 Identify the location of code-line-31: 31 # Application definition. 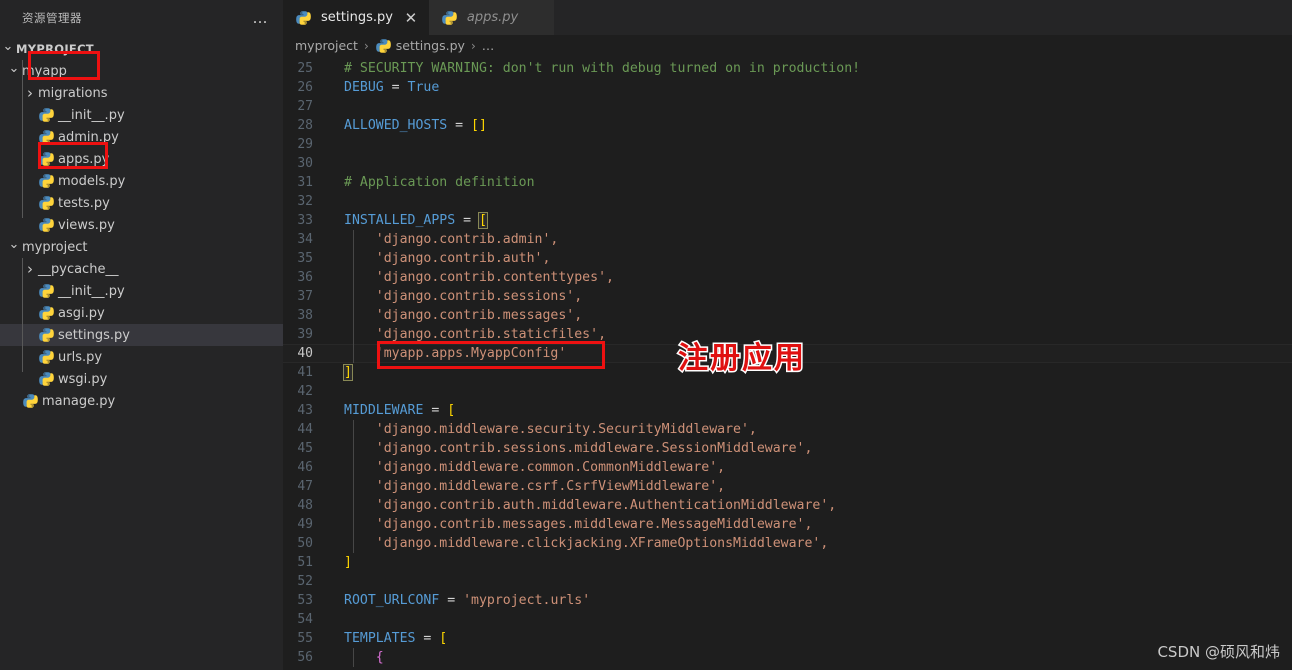
(787, 182).